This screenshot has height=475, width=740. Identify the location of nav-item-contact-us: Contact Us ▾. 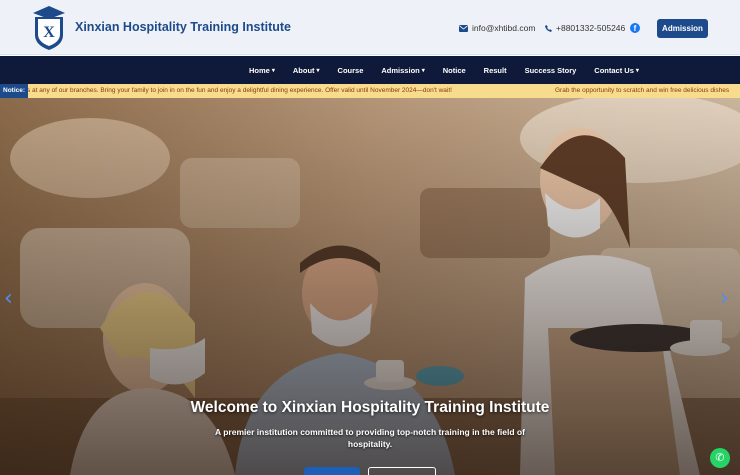
(616, 70).